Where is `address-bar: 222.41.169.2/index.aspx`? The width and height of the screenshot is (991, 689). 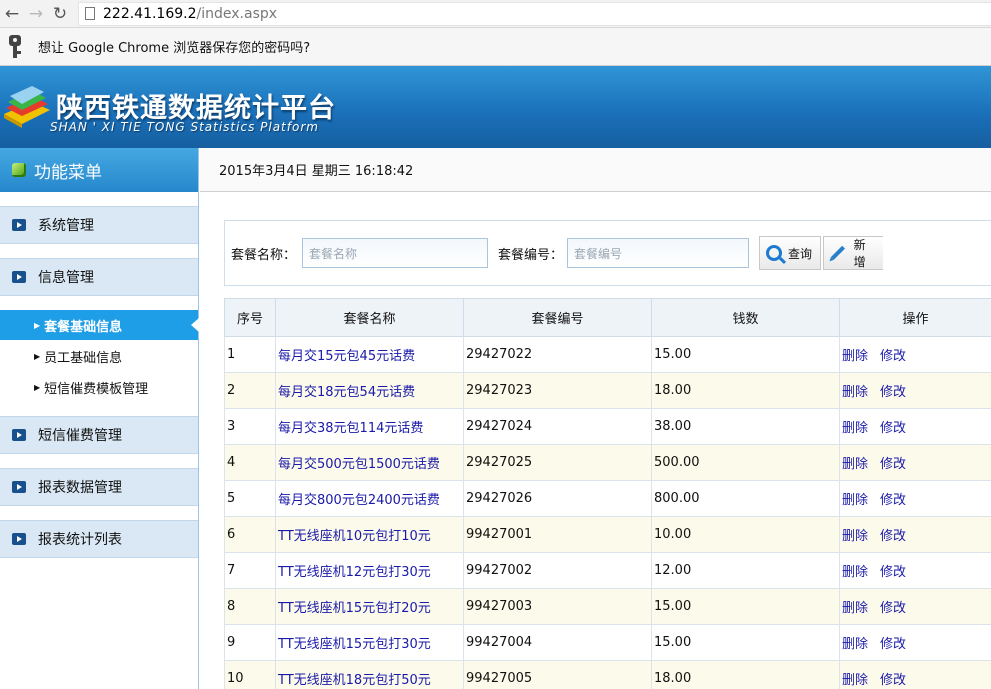 address-bar: 222.41.169.2/index.aspx is located at coordinates (534, 13).